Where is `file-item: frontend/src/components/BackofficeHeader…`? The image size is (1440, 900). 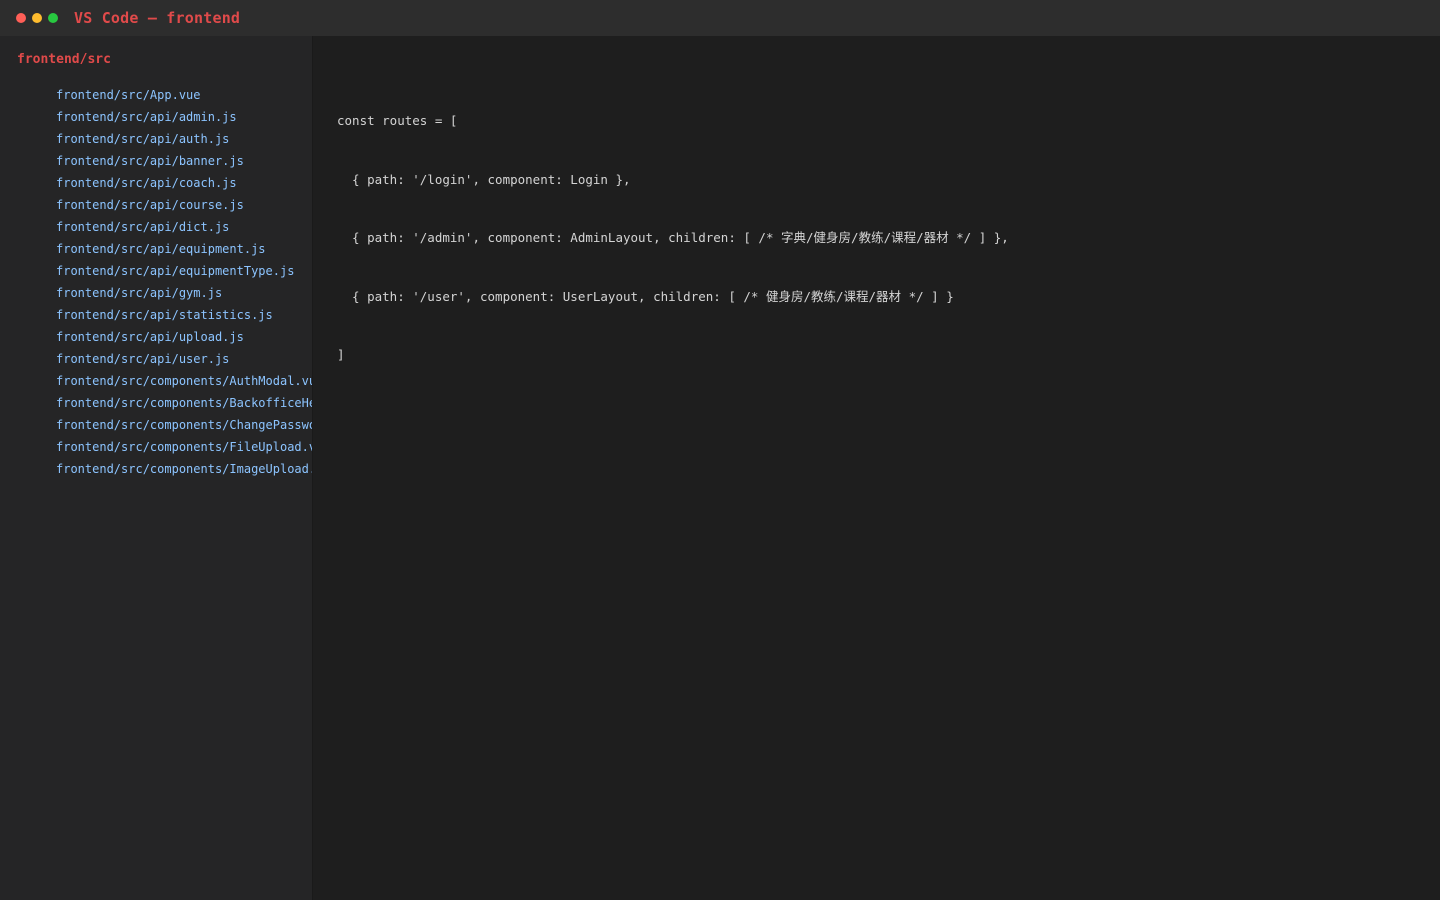 file-item: frontend/src/components/BackofficeHeader… is located at coordinates (184, 405).